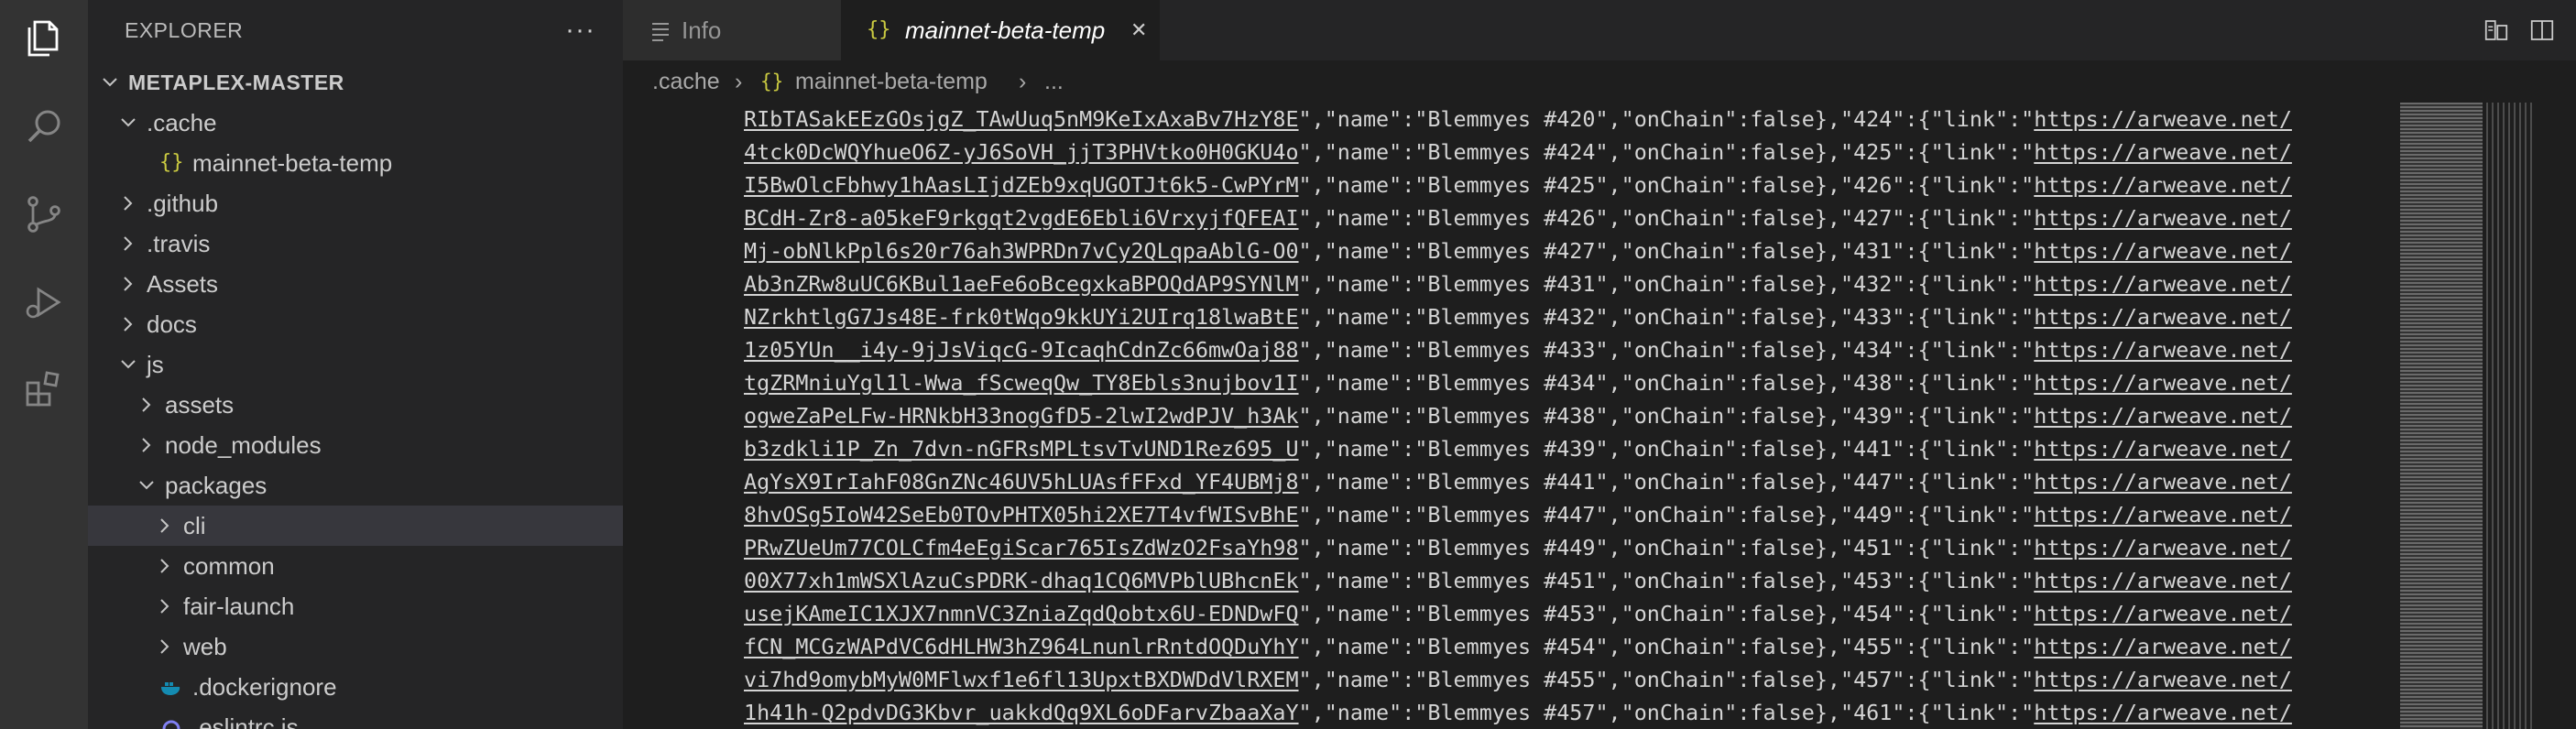 The image size is (2576, 729). I want to click on tree-item-label: Assets, so click(183, 284).